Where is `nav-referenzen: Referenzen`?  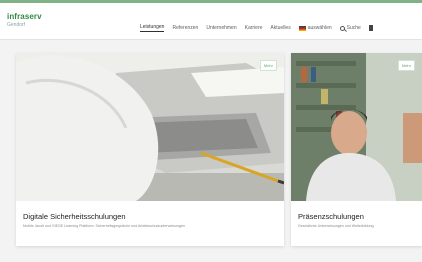
nav-referenzen: Referenzen is located at coordinates (185, 28).